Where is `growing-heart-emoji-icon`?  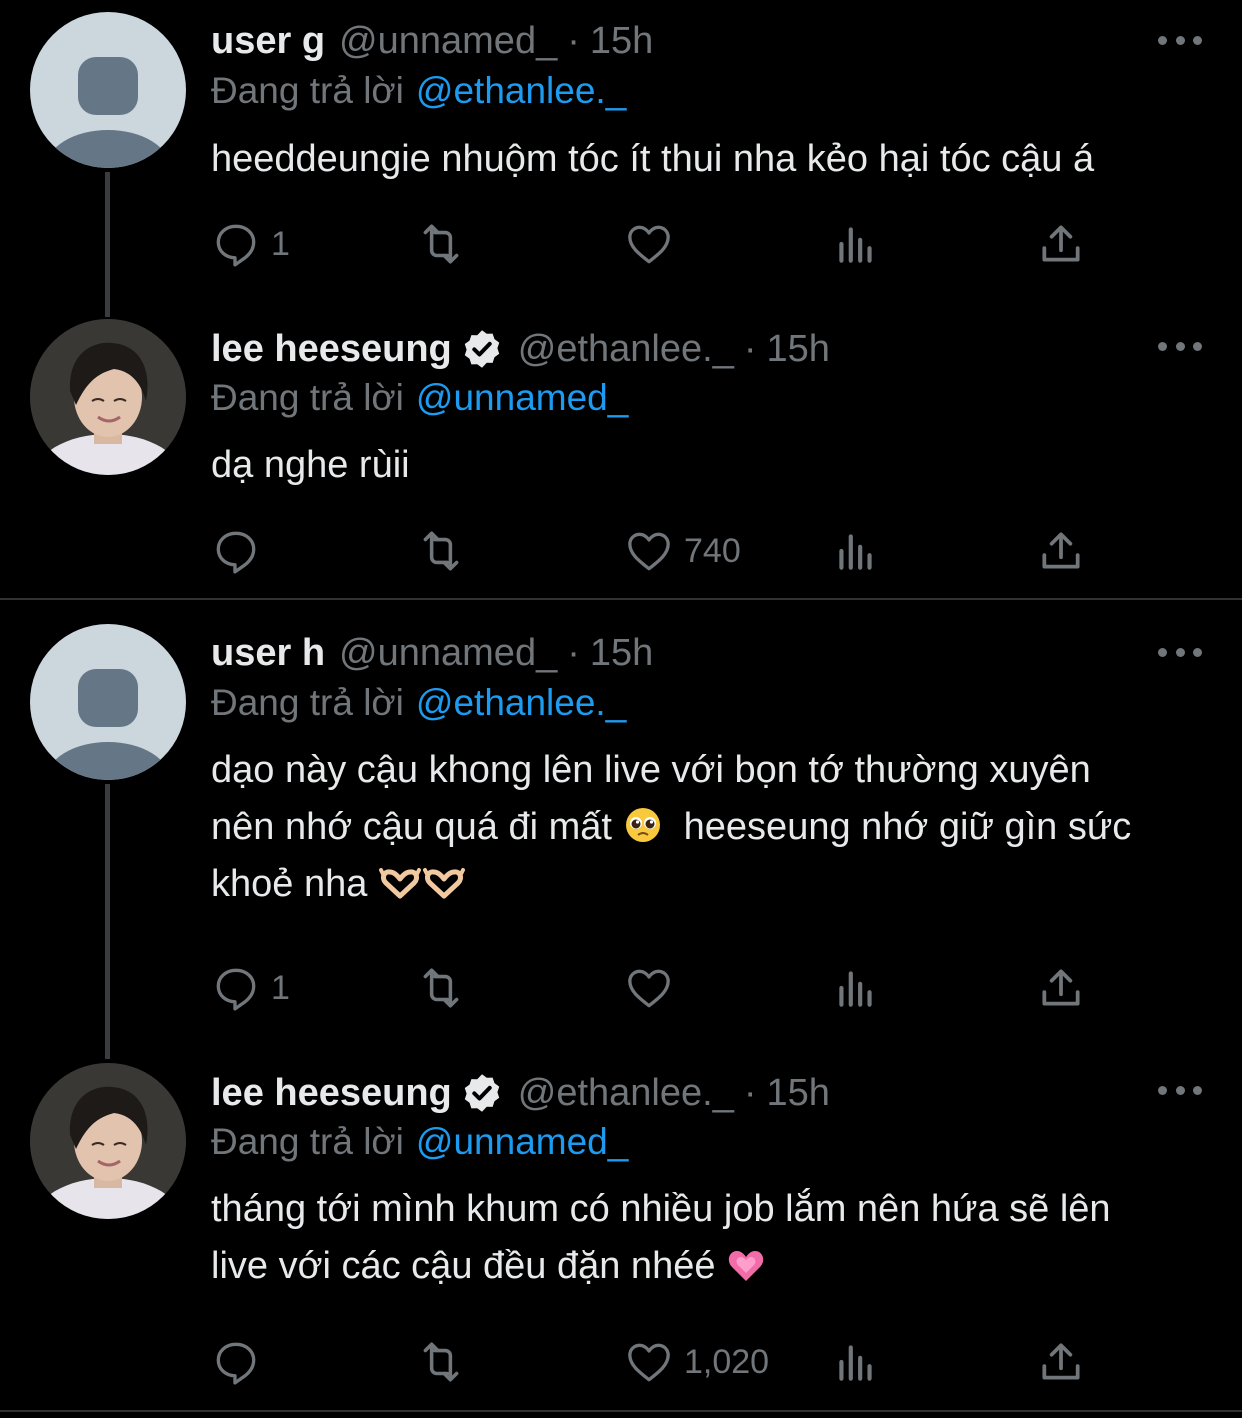 growing-heart-emoji-icon is located at coordinates (746, 1266).